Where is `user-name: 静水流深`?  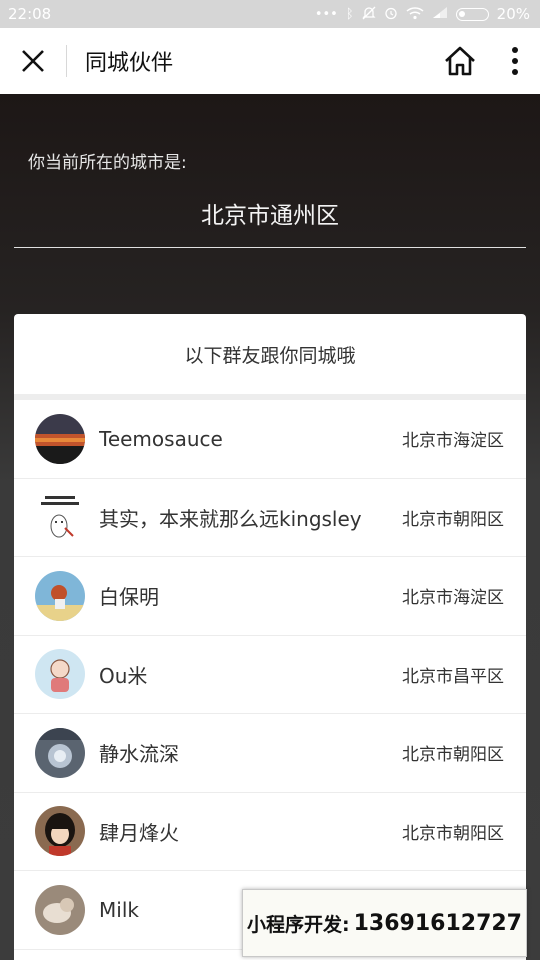
user-name: 静水流深 is located at coordinates (139, 754).